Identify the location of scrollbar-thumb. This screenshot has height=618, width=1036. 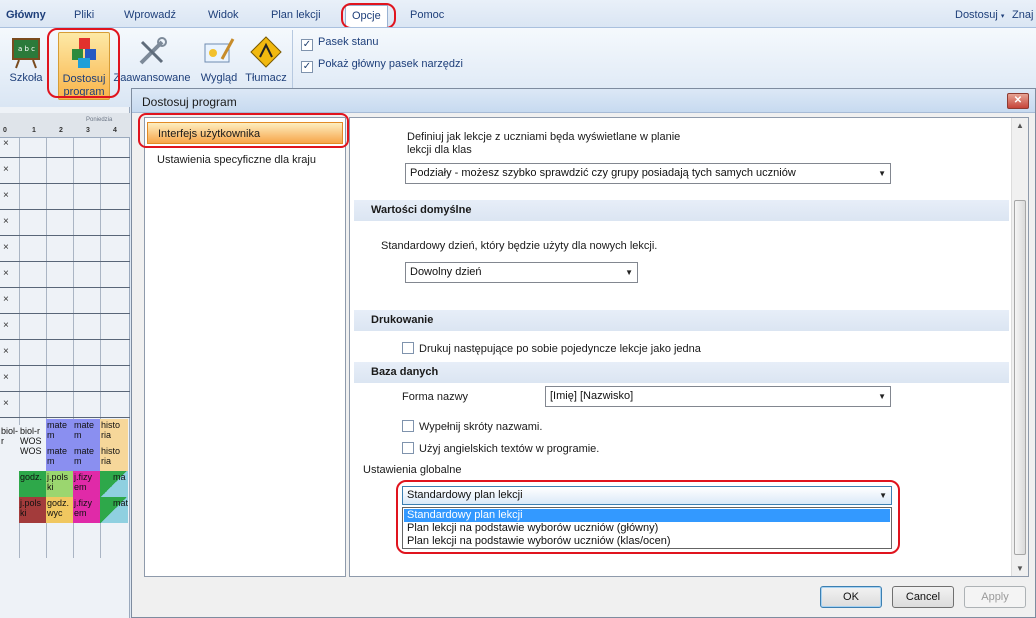
(1020, 377).